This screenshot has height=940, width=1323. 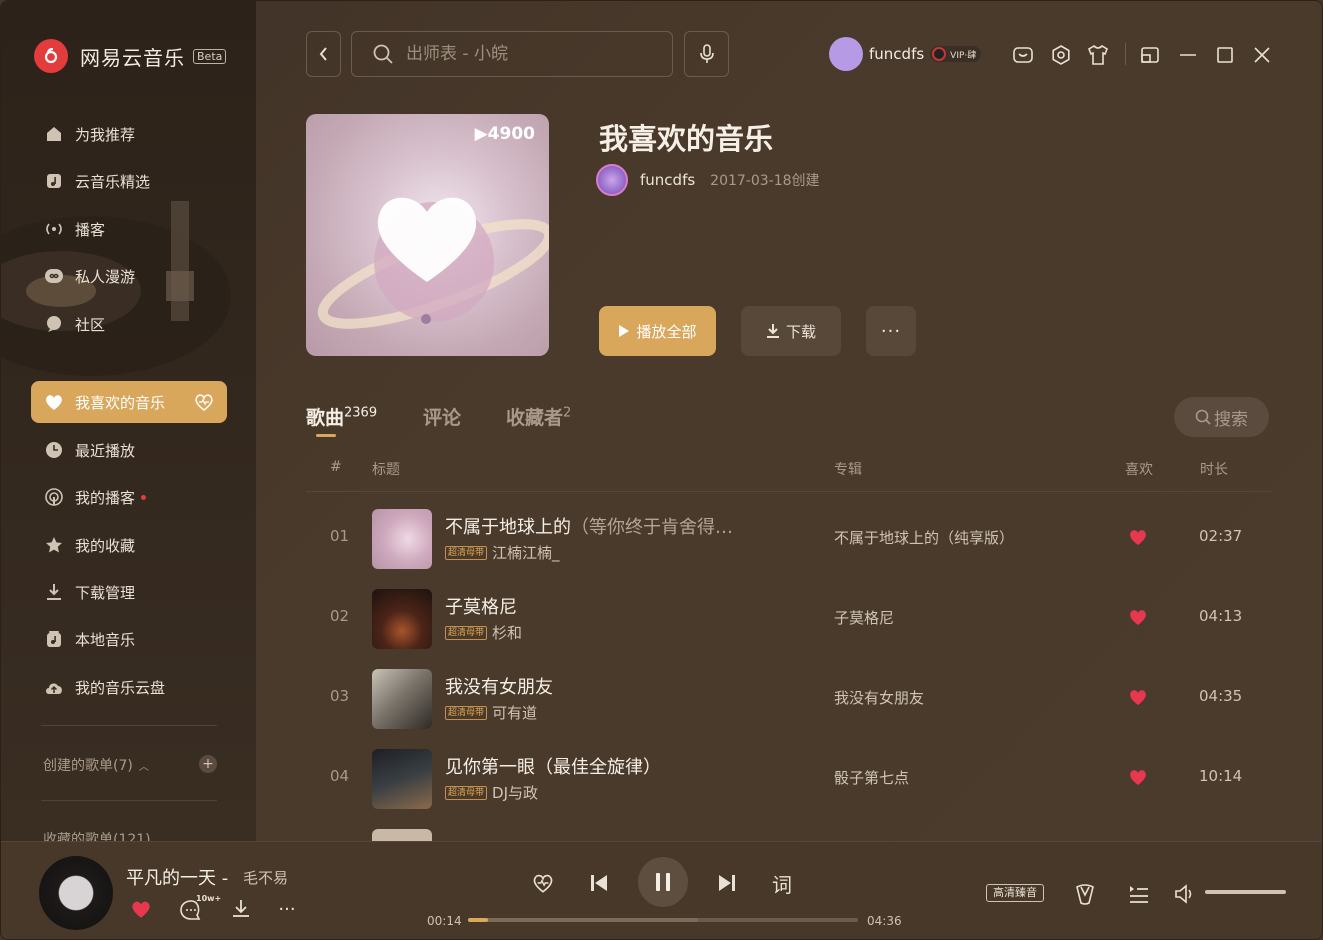 What do you see at coordinates (287, 909) in the screenshot?
I see `more-options-button: ···` at bounding box center [287, 909].